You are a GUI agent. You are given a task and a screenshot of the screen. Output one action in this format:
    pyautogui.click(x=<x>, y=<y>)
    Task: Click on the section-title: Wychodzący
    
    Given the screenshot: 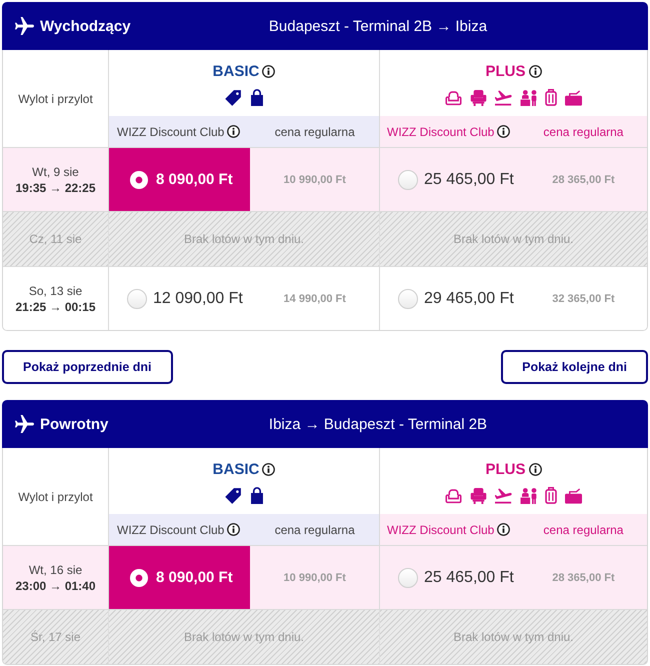 What is the action you would take?
    pyautogui.click(x=85, y=26)
    